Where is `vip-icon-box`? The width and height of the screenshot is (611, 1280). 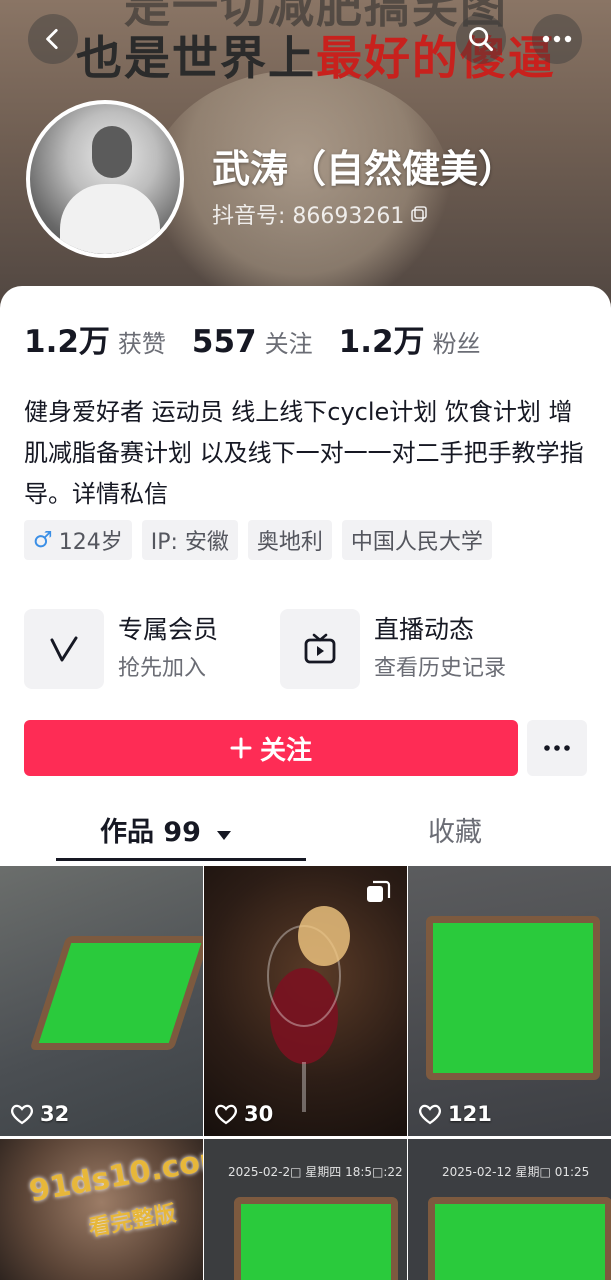
vip-icon-box is located at coordinates (64, 649).